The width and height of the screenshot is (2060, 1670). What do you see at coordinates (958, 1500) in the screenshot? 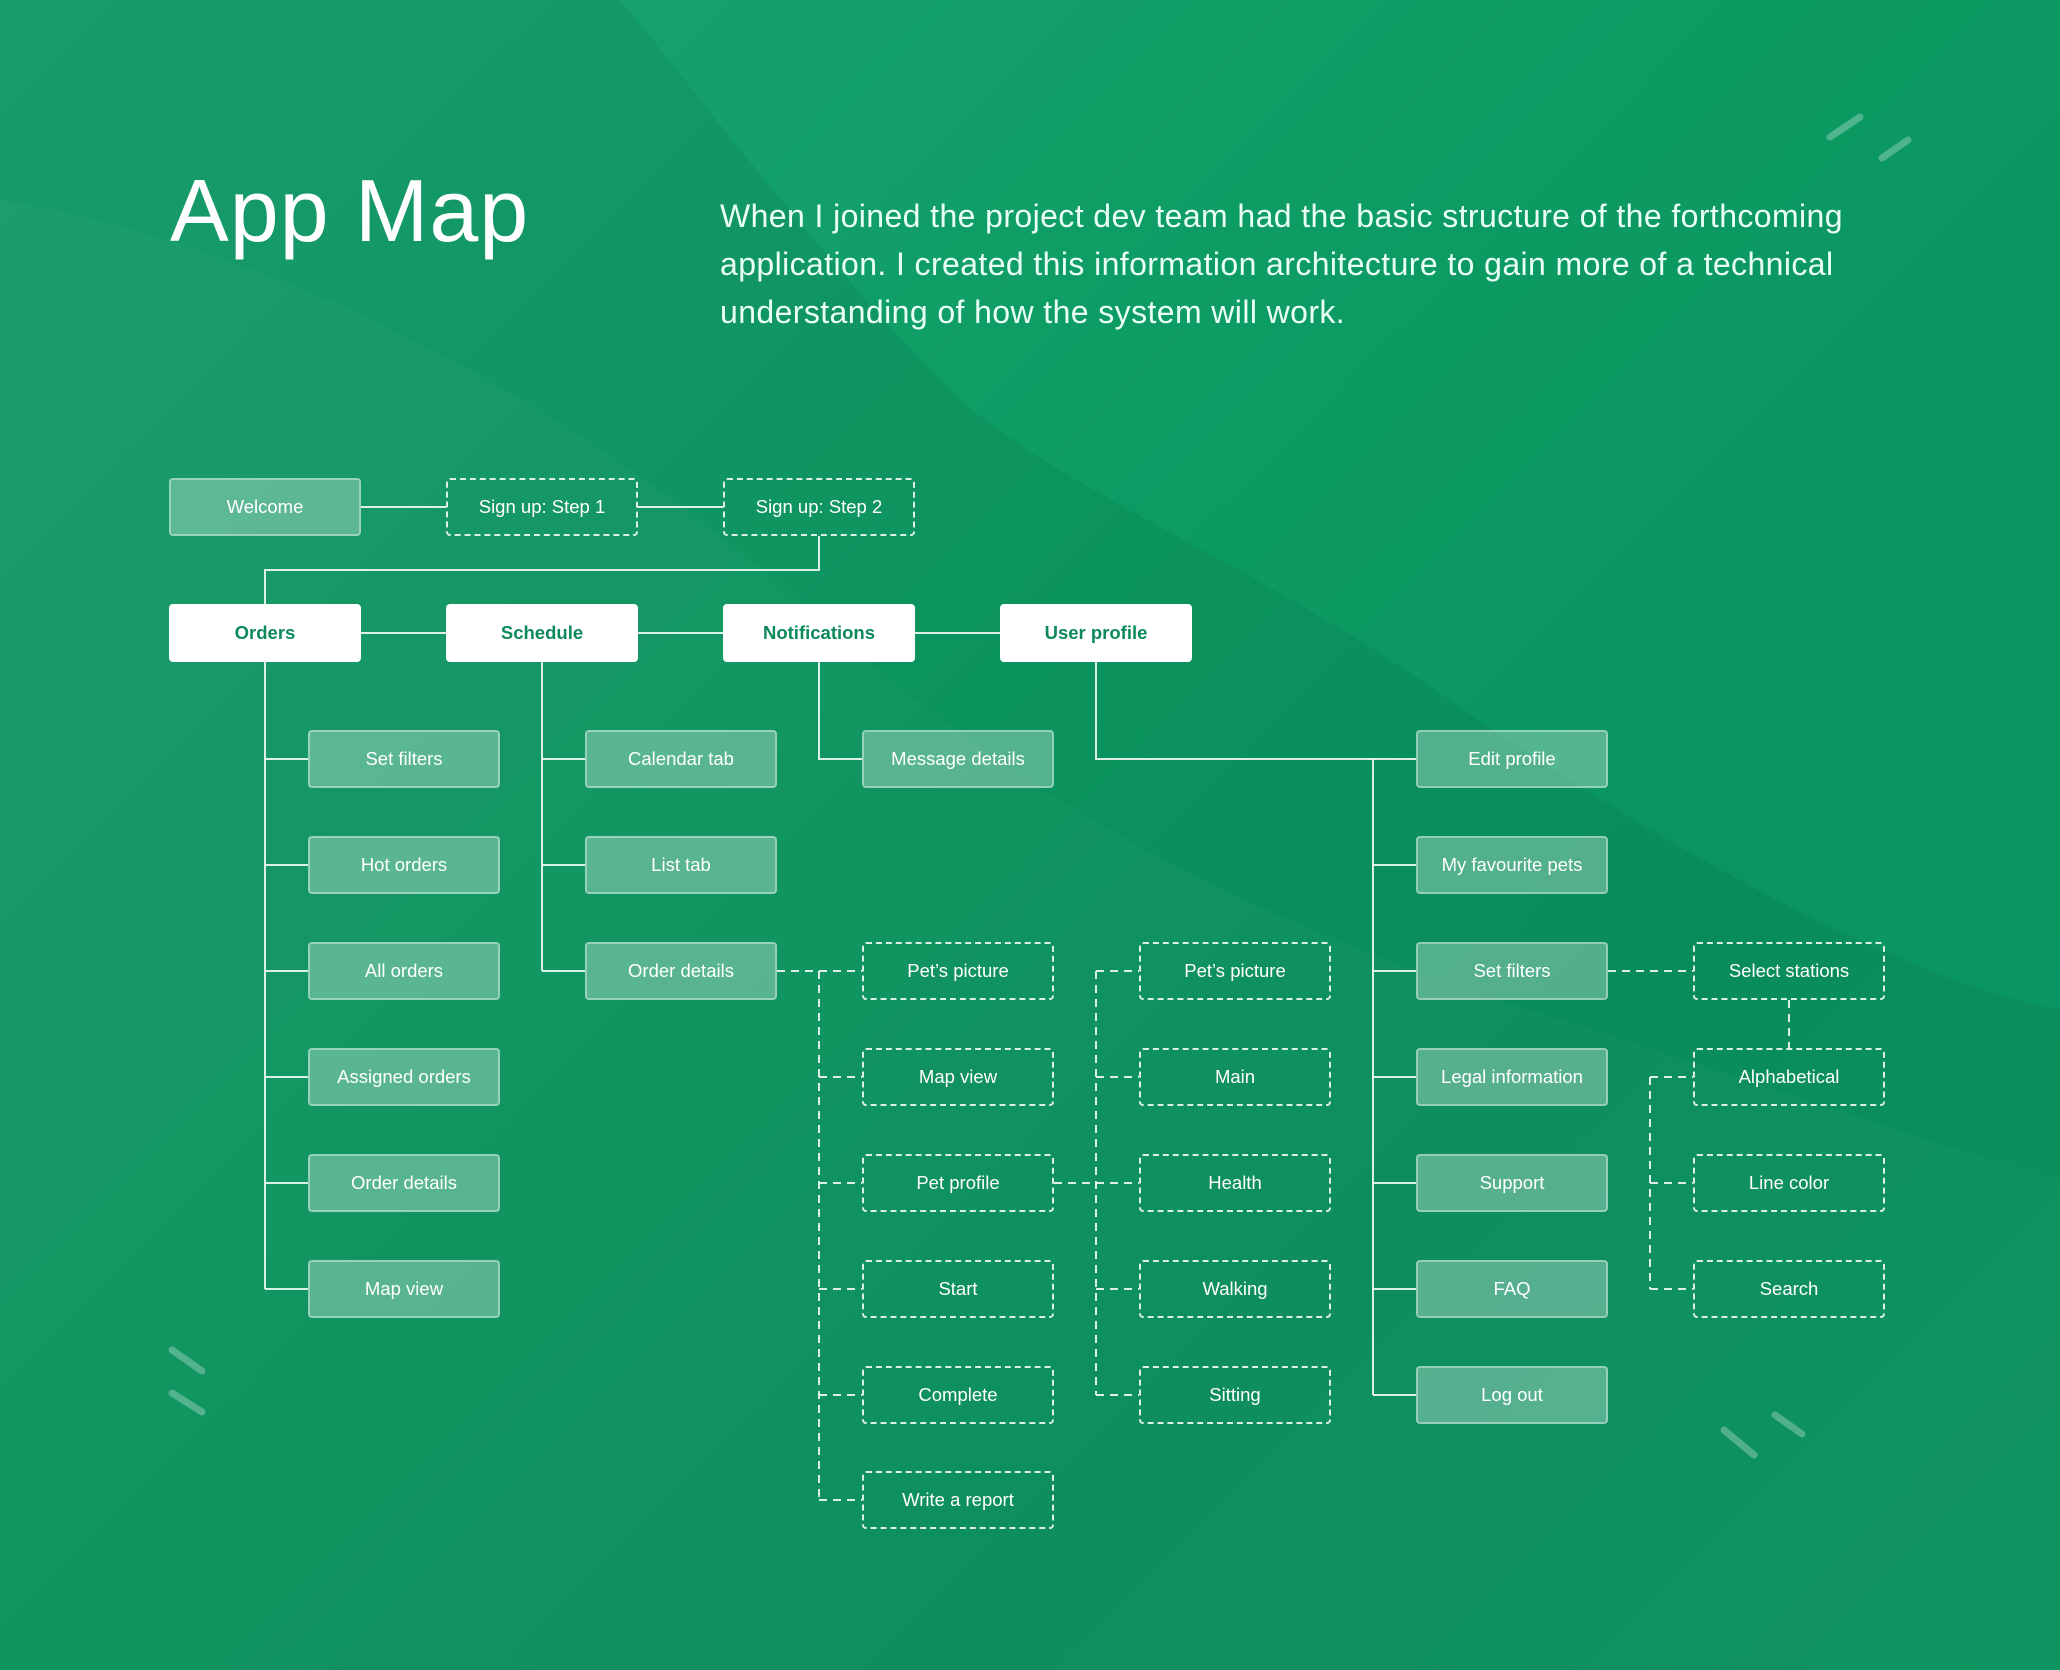
I see `node-od-write-report: Write a report` at bounding box center [958, 1500].